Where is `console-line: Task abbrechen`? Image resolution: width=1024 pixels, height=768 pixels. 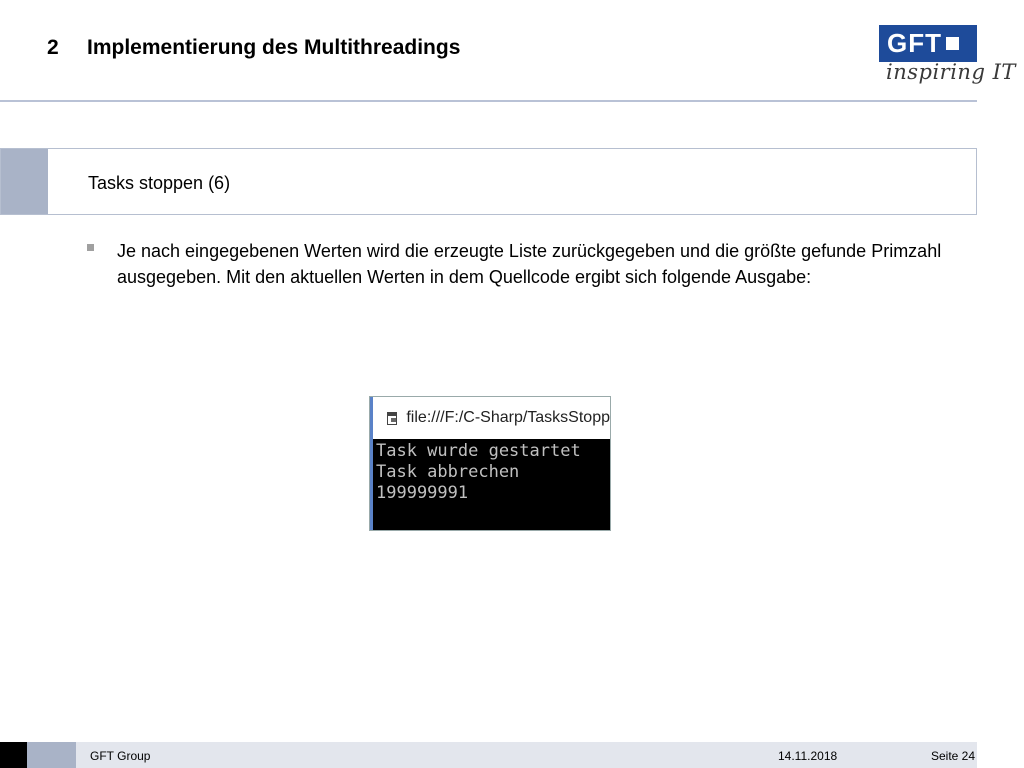
console-line: Task abbrechen is located at coordinates (448, 472).